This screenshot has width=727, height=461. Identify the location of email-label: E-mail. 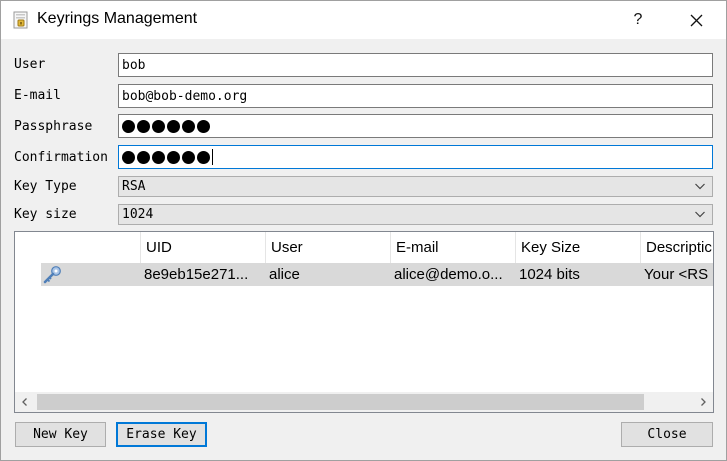
(37, 95).